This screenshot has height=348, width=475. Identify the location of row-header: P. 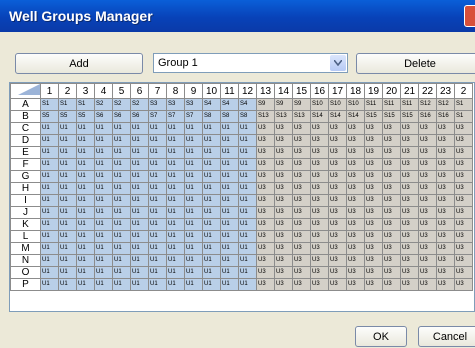
(25, 284).